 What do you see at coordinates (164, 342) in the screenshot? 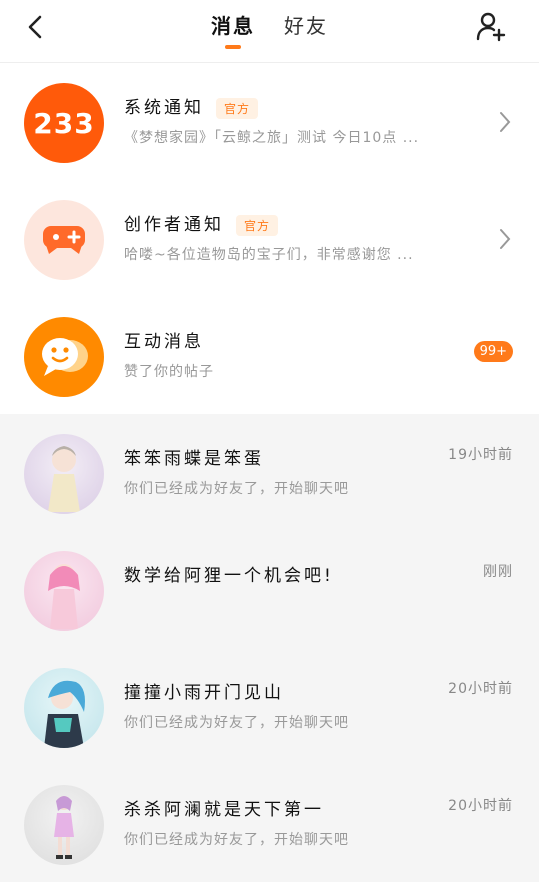
I see `notice-title: 互动消息` at bounding box center [164, 342].